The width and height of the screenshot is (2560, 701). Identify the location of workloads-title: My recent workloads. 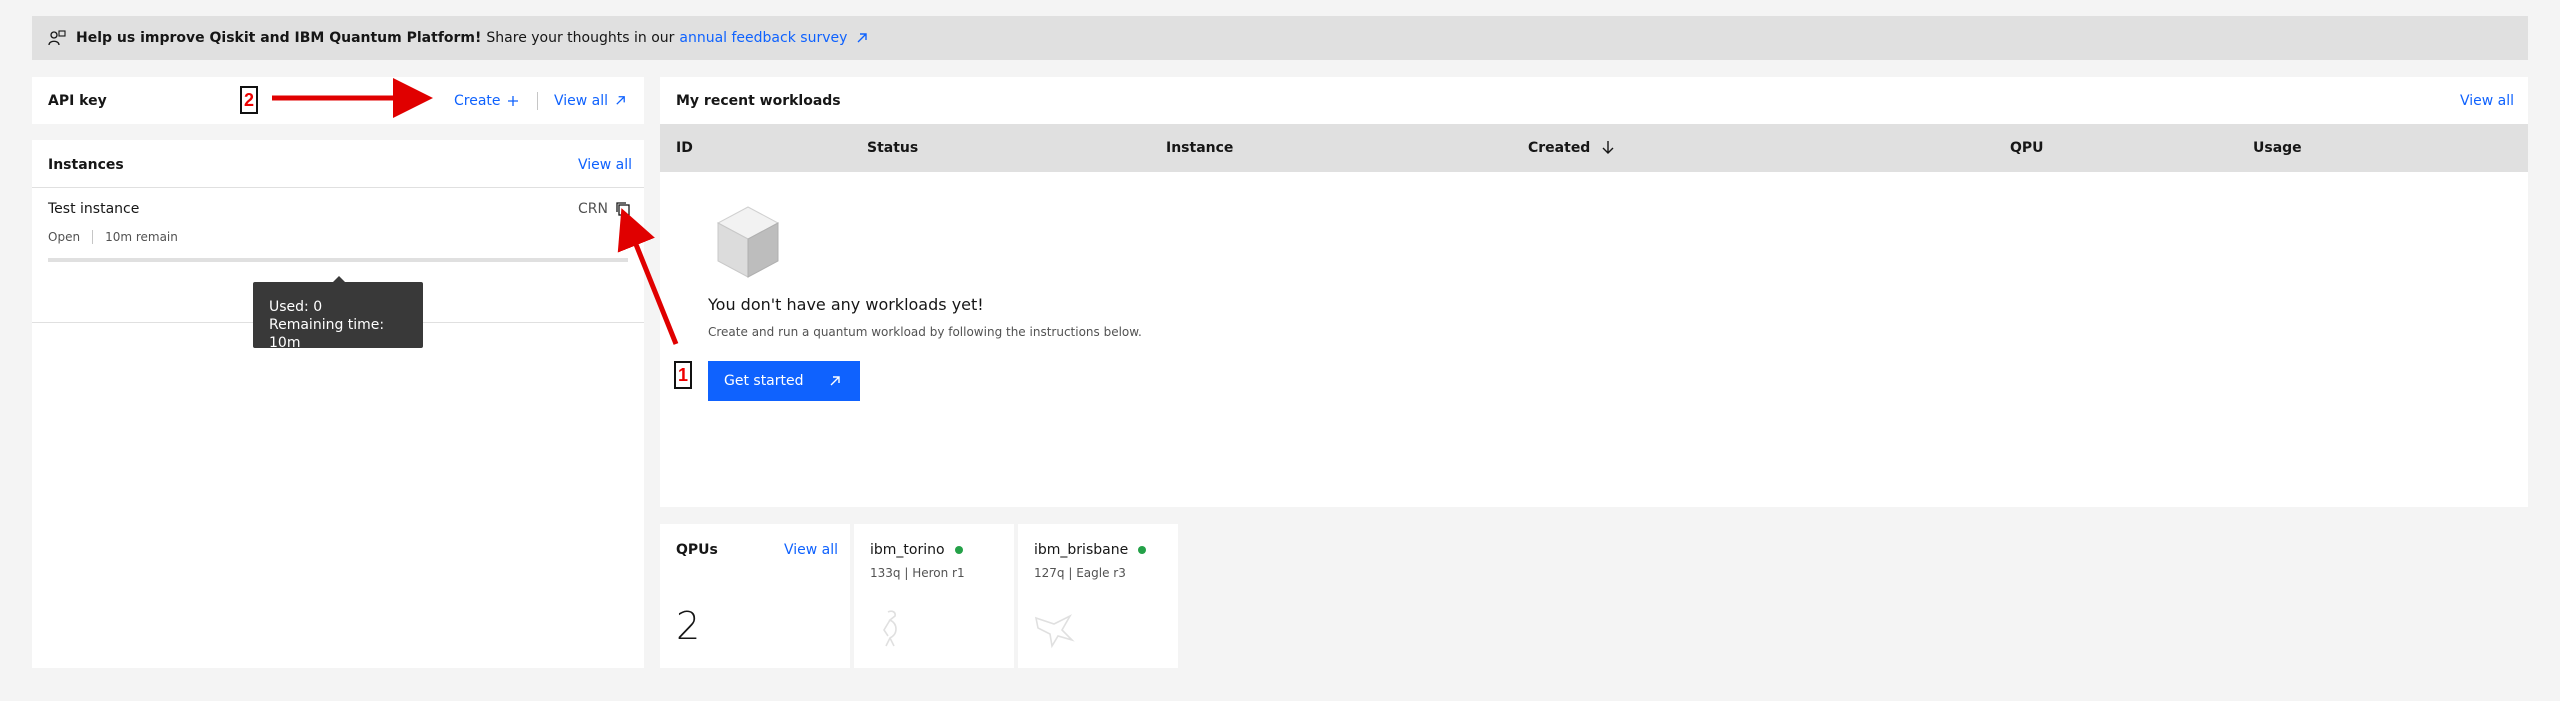
(758, 101).